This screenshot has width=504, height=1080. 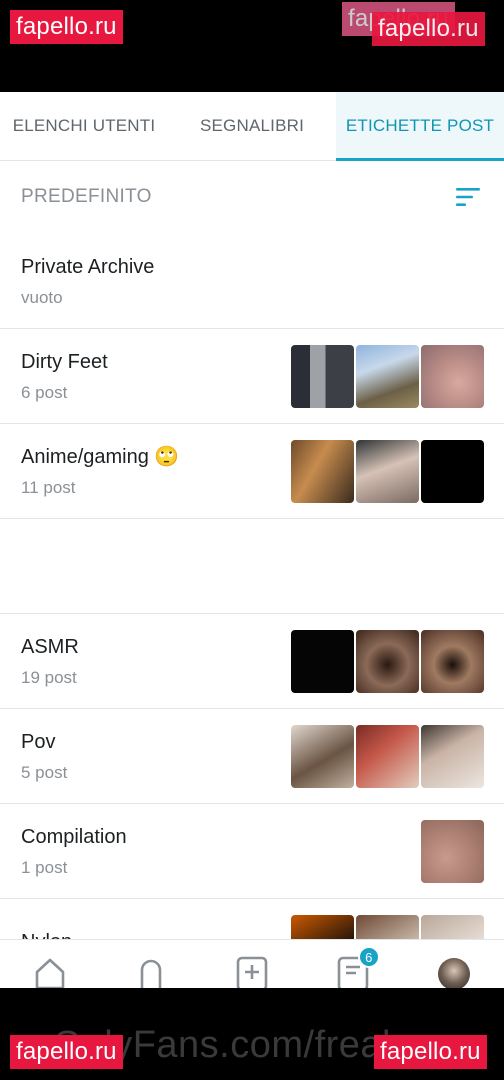 What do you see at coordinates (74, 837) in the screenshot?
I see `list-item-name: Compilation` at bounding box center [74, 837].